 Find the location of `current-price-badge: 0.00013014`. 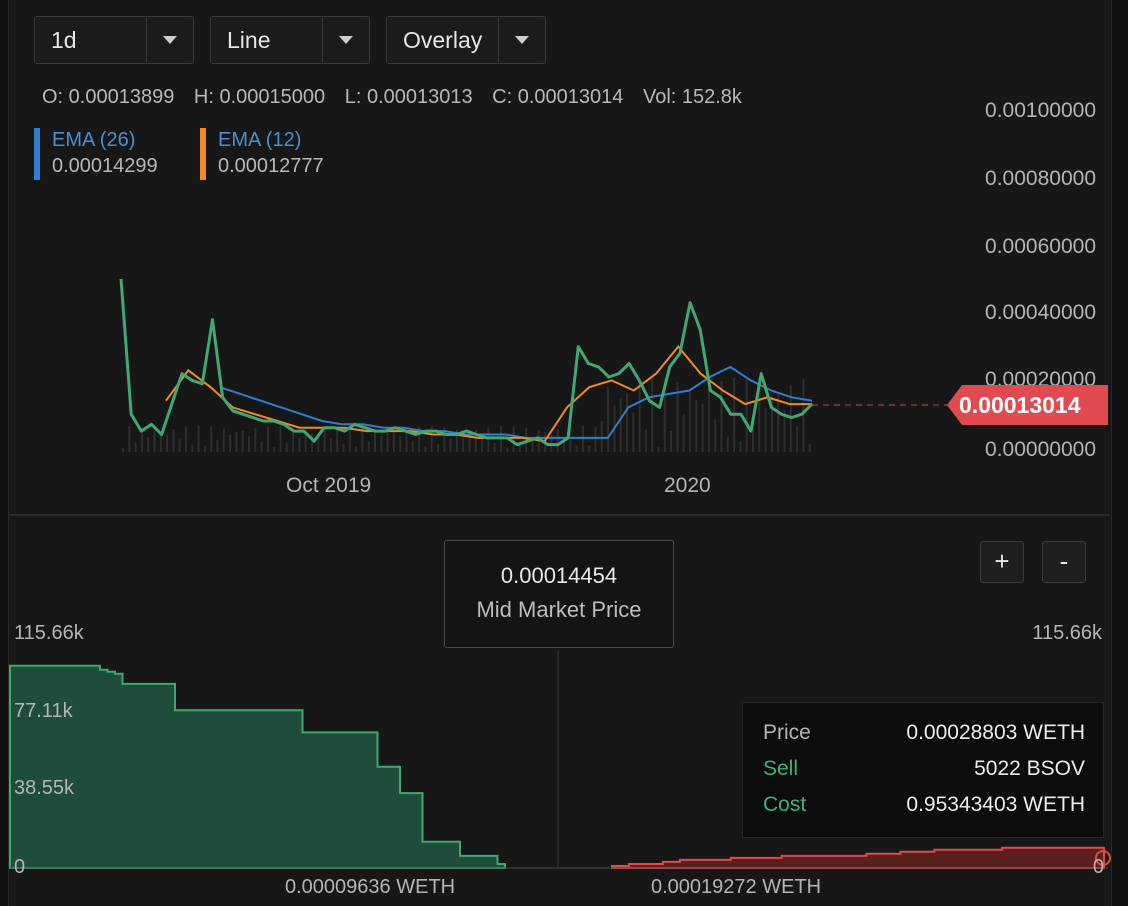

current-price-badge: 0.00013014 is located at coordinates (1027, 405).